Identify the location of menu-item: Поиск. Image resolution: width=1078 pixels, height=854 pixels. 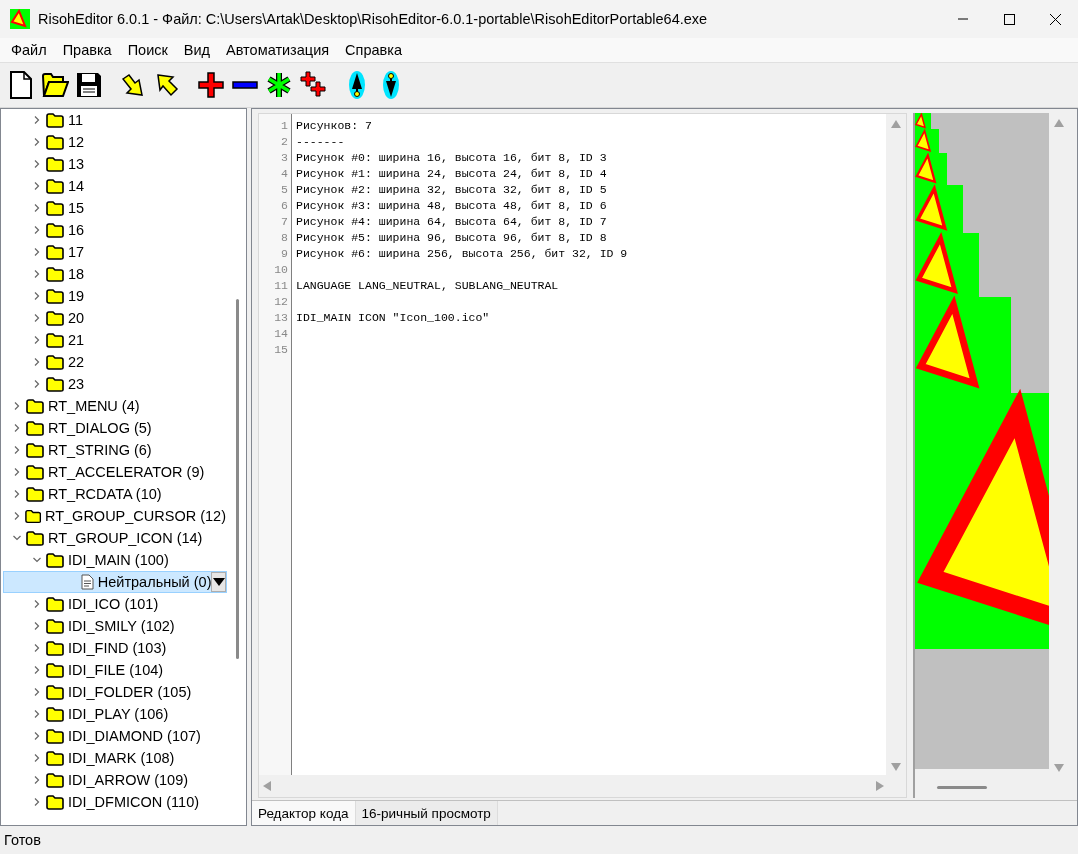
(147, 50).